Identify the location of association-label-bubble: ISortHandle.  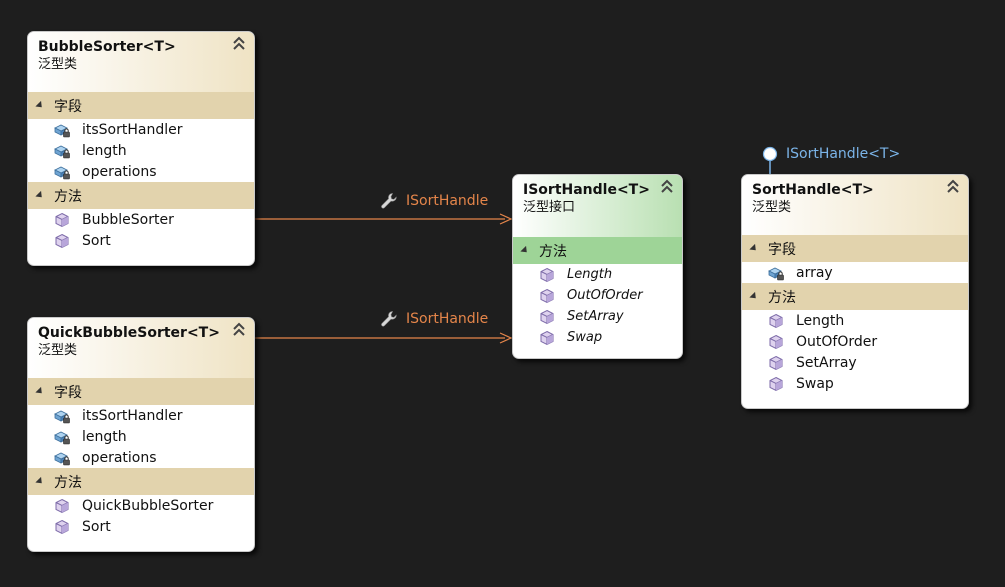
(434, 201).